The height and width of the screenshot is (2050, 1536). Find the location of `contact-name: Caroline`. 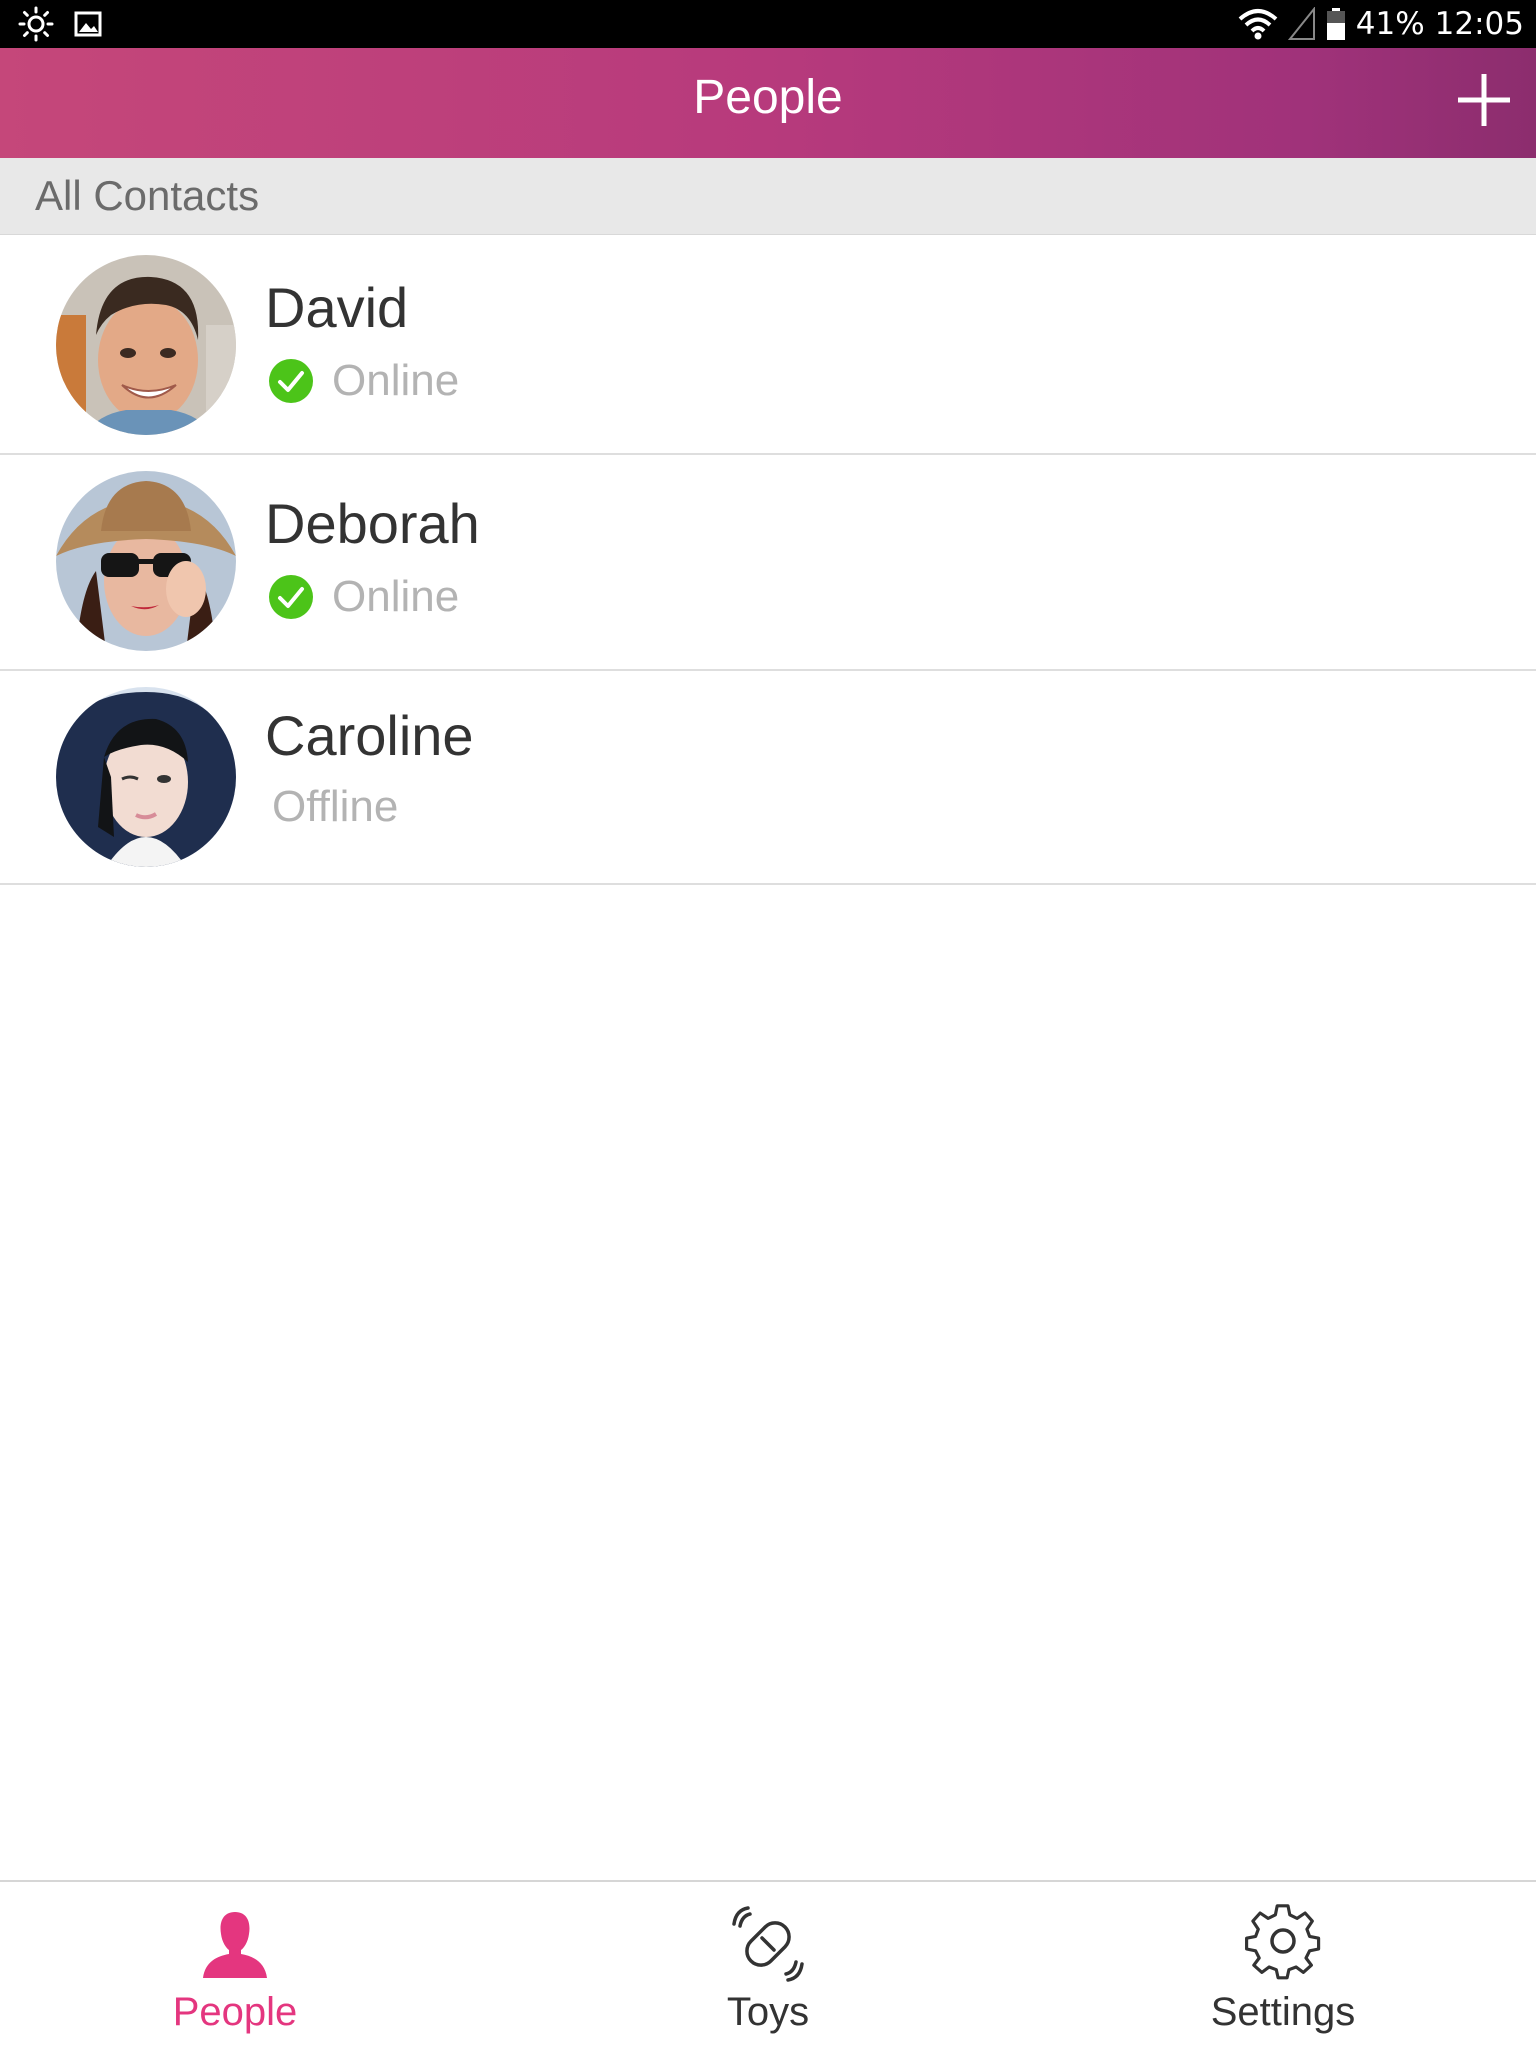

contact-name: Caroline is located at coordinates (369, 735).